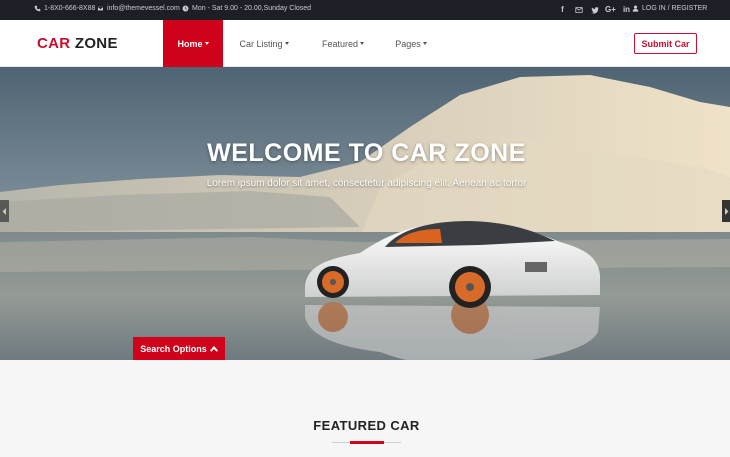 Image resolution: width=730 pixels, height=457 pixels. Describe the element at coordinates (100, 8) in the screenshot. I see `envelope-icon` at that location.